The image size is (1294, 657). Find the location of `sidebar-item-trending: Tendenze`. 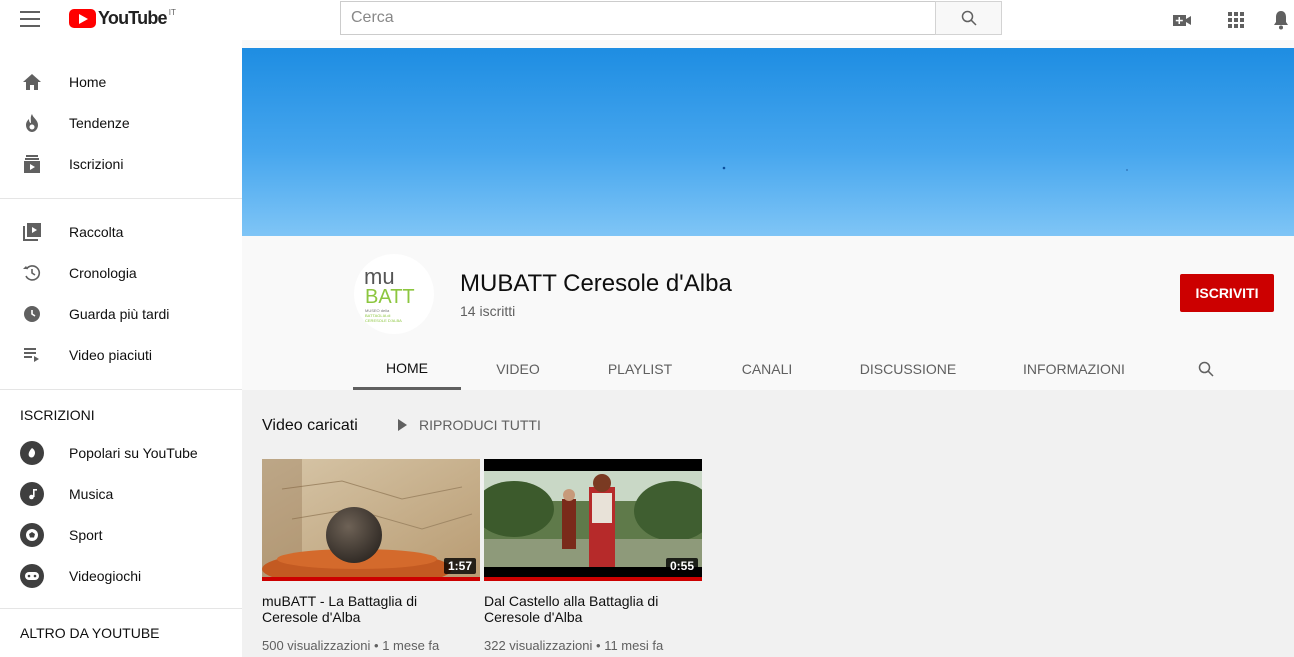

sidebar-item-trending: Tendenze is located at coordinates (121, 123).